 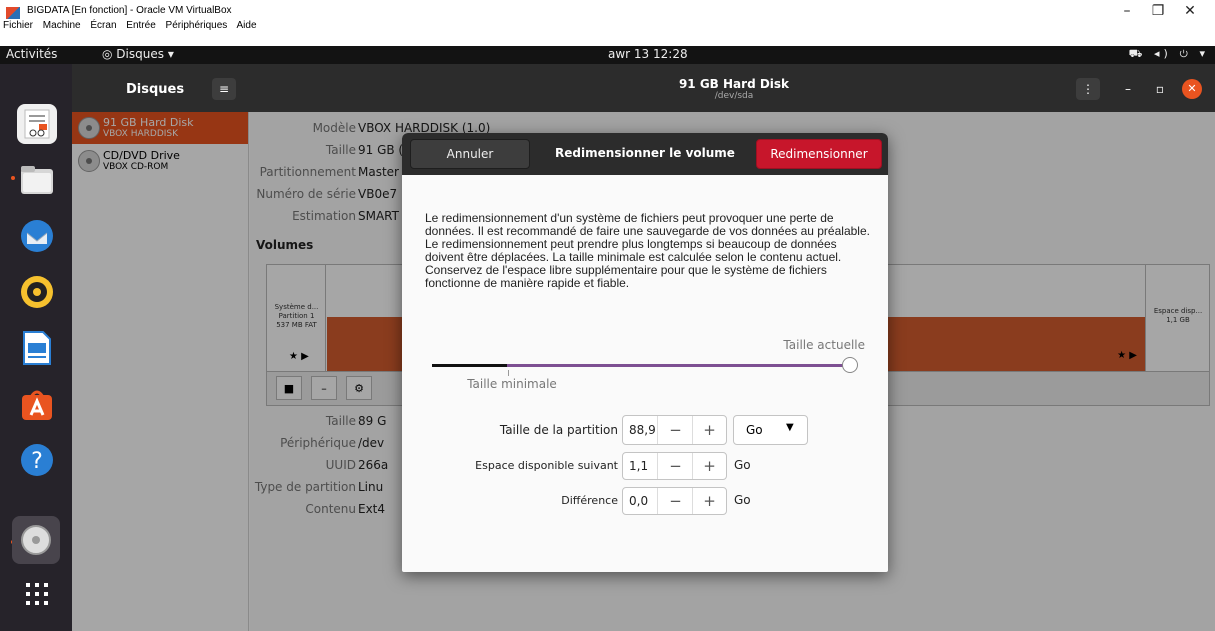 I want to click on free-space-following-label: Espace disponible suivant, so click(x=546, y=465).